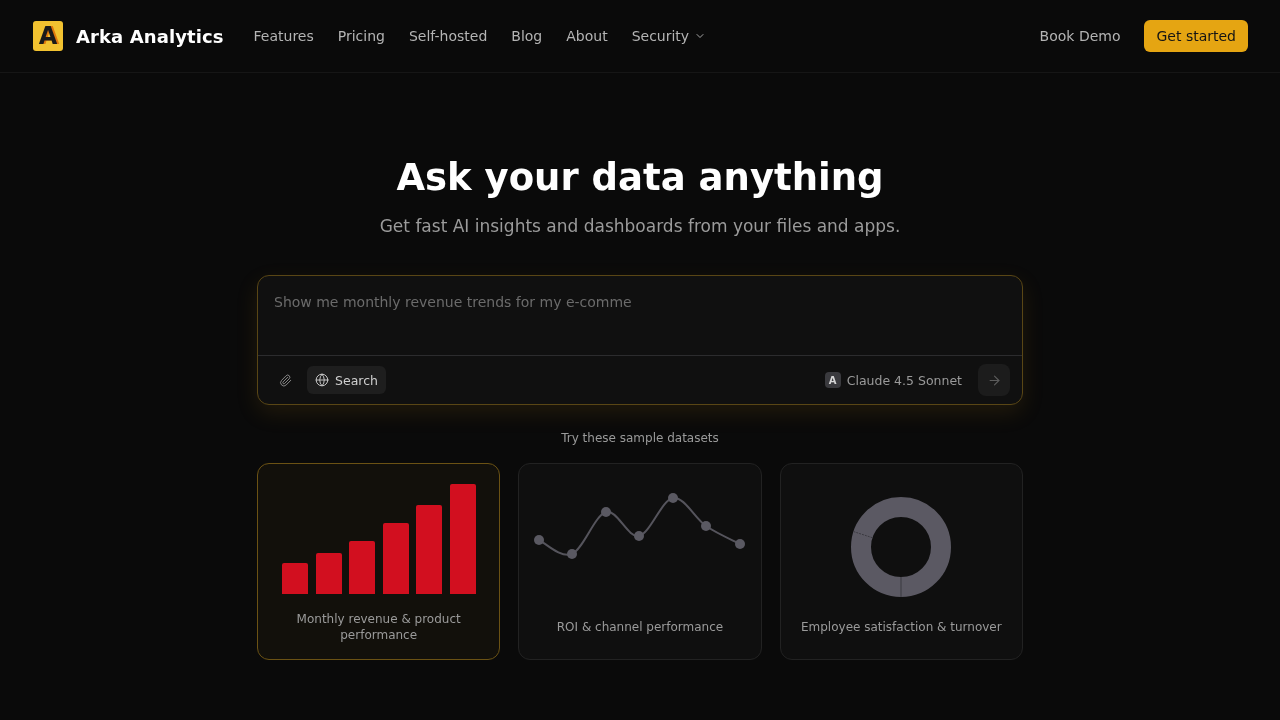  Describe the element at coordinates (527, 36) in the screenshot. I see `nav-link: Blog` at that location.